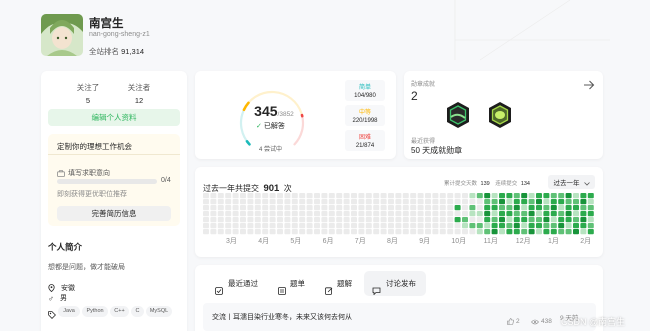  Describe the element at coordinates (365, 115) in the screenshot. I see `difficulty-medium: 中等 220/1998` at that location.